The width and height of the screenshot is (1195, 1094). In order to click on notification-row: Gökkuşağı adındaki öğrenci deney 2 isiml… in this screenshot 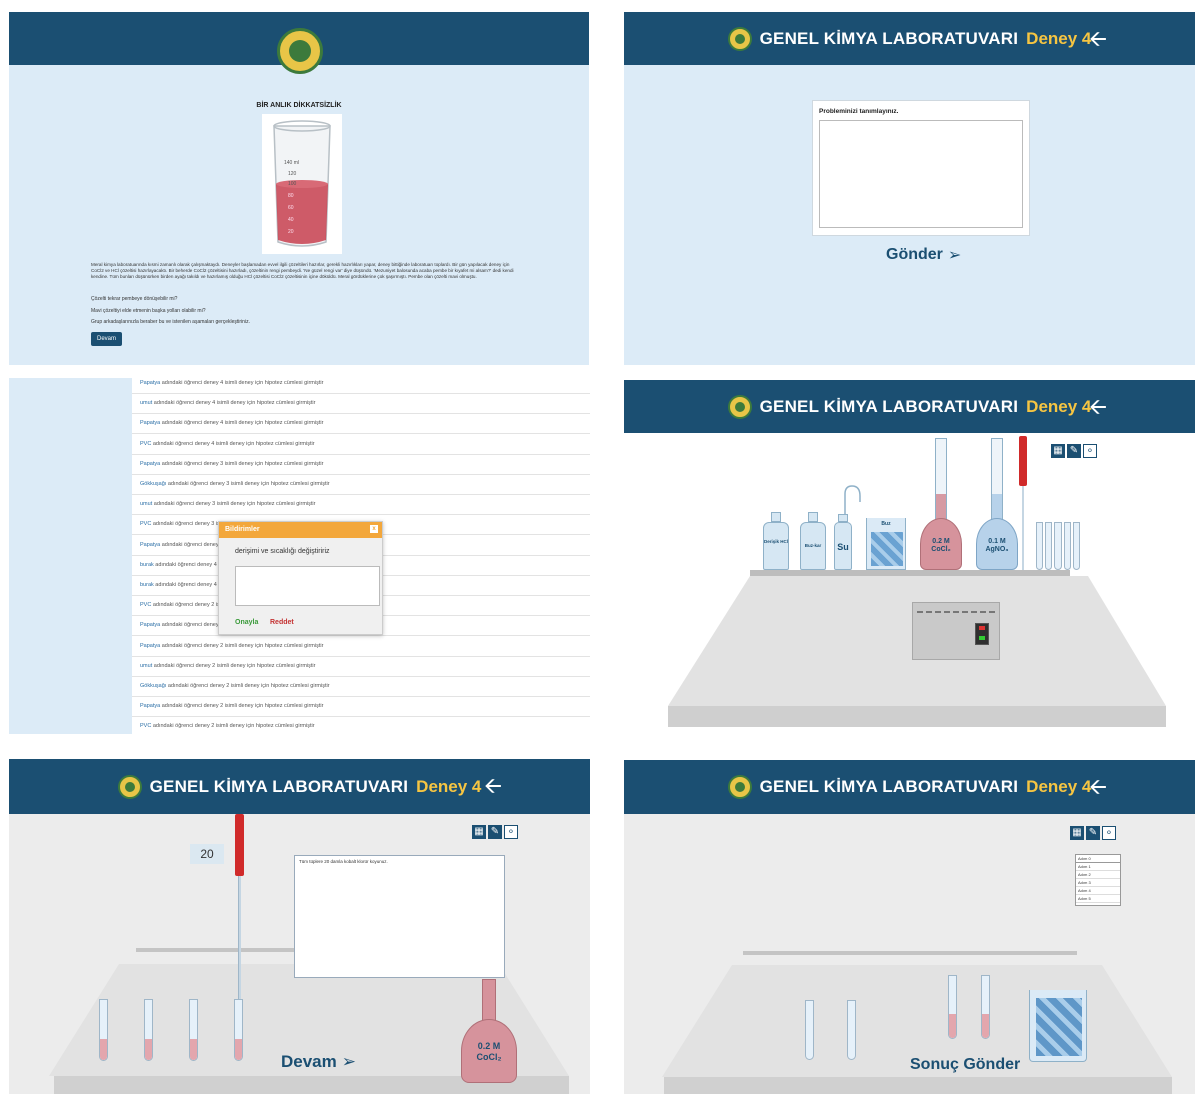, I will do `click(361, 687)`.